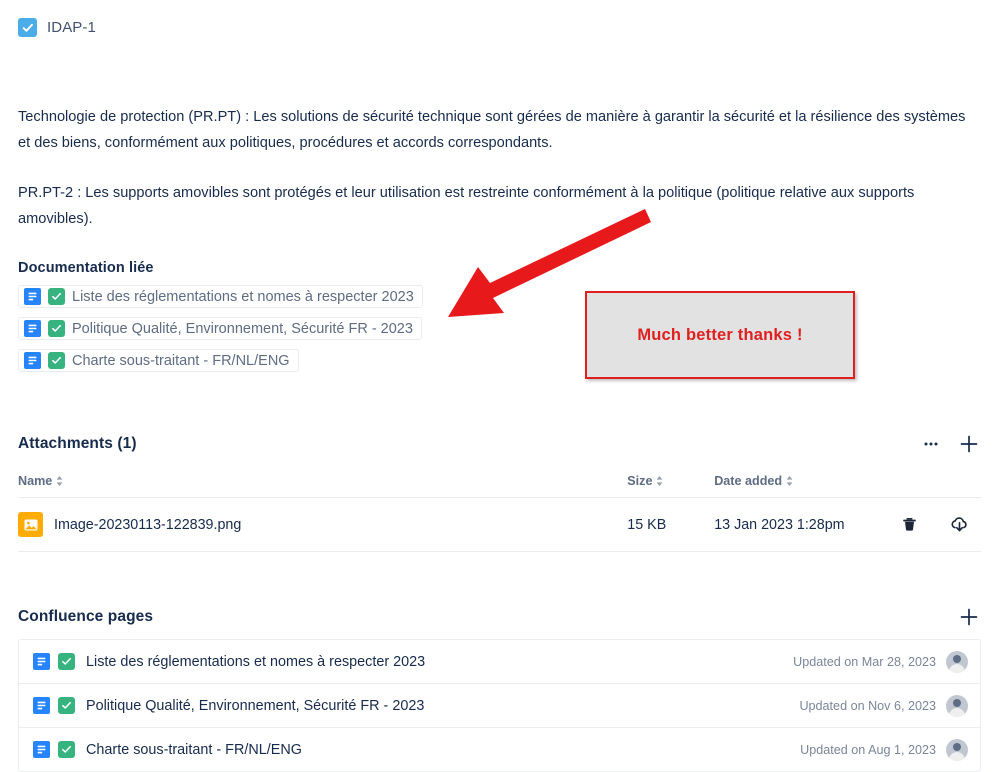 This screenshot has width=999, height=772. Describe the element at coordinates (35, 481) in the screenshot. I see `column-header-name-label: Name` at that location.